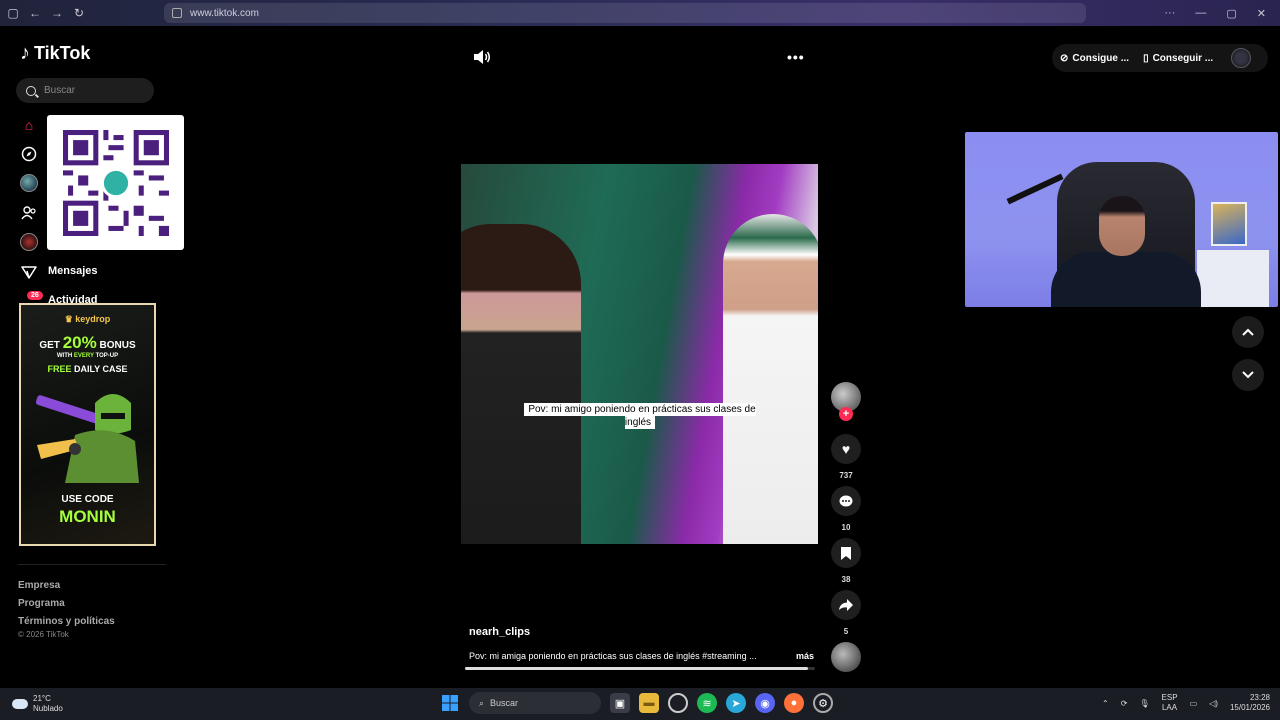  Describe the element at coordinates (1194, 703) in the screenshot. I see `network-icon: ▭` at that location.